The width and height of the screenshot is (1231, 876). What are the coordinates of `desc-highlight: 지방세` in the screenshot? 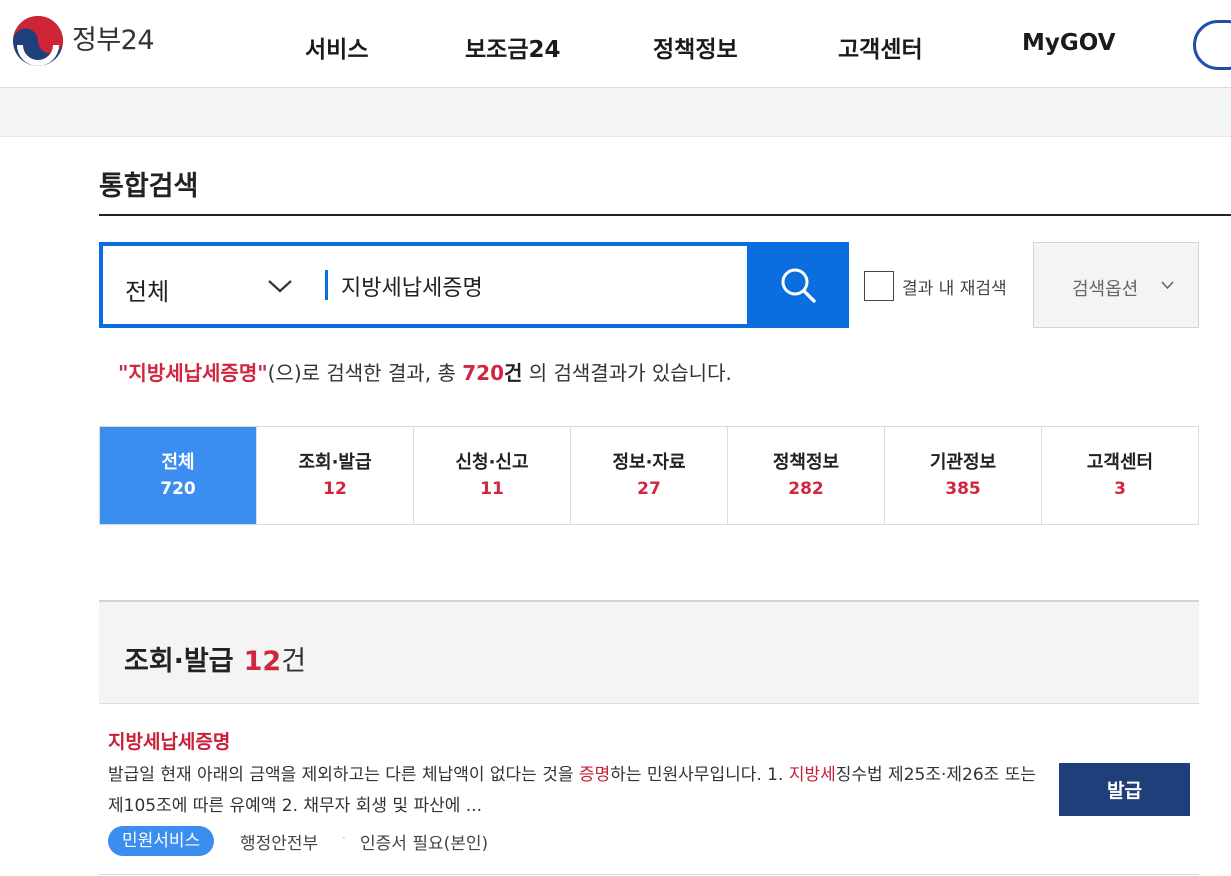 It's located at (812, 775).